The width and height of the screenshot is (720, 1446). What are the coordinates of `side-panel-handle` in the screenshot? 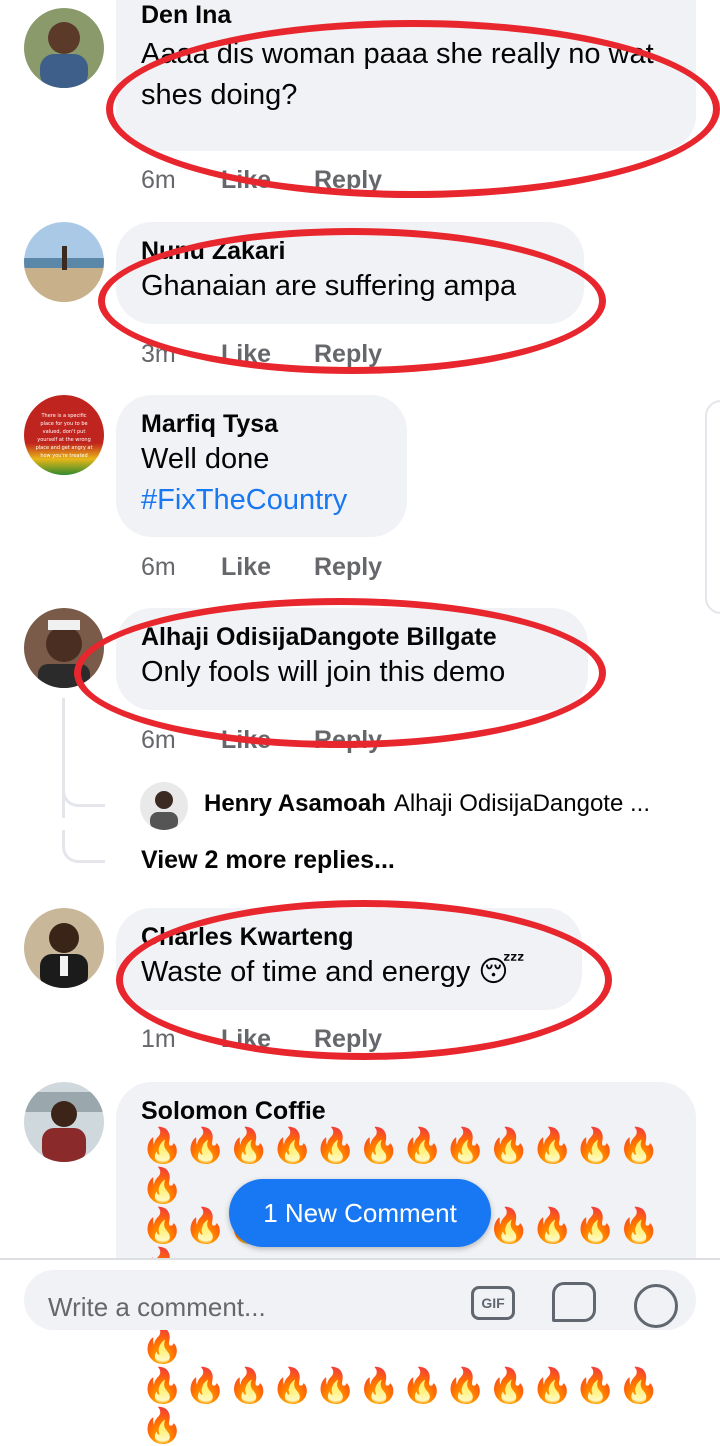 It's located at (712, 507).